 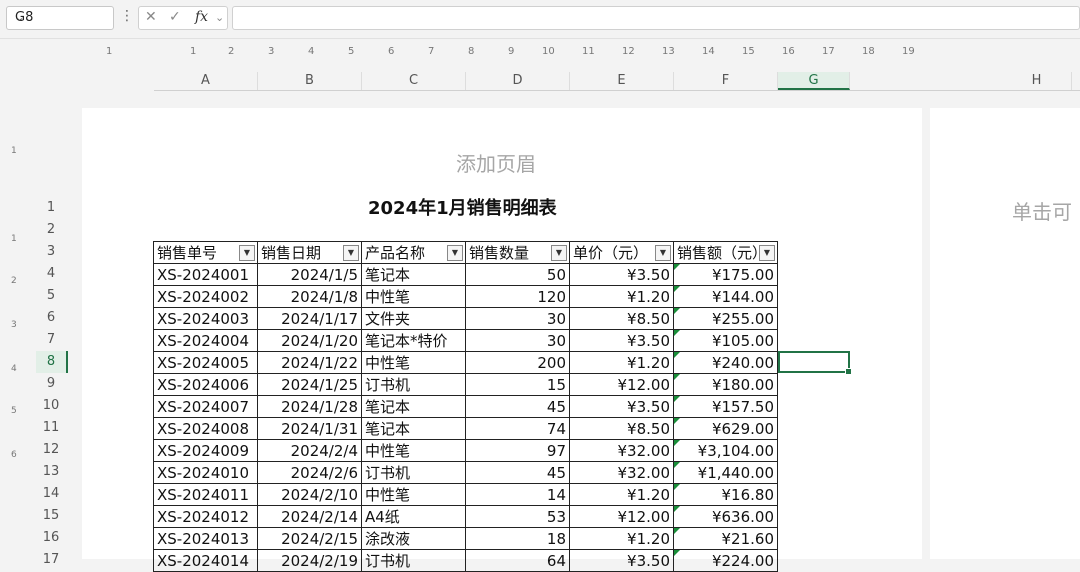 What do you see at coordinates (51, 340) in the screenshot?
I see `row-header-7: 7` at bounding box center [51, 340].